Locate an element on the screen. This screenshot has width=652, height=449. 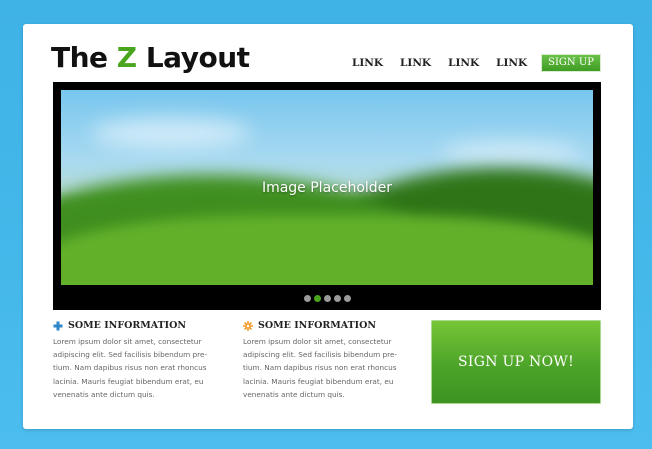
ground-shape is located at coordinates (327, 250).